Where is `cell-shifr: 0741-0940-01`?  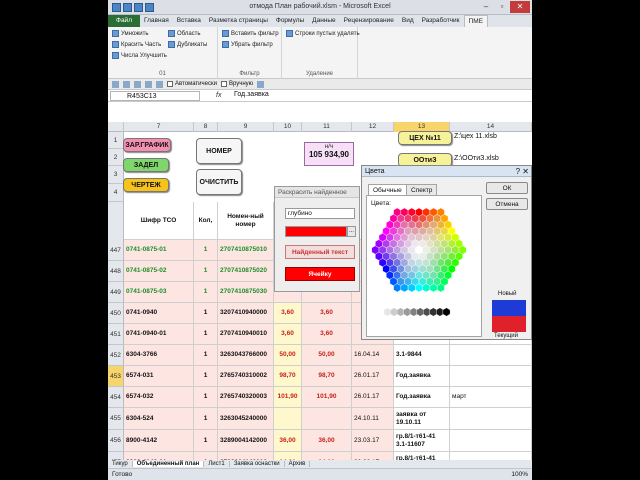 cell-shifr: 0741-0940-01 is located at coordinates (159, 334).